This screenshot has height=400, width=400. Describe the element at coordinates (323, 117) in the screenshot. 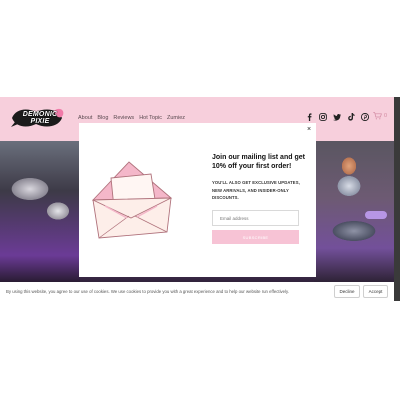

I see `instagram-icon` at that location.